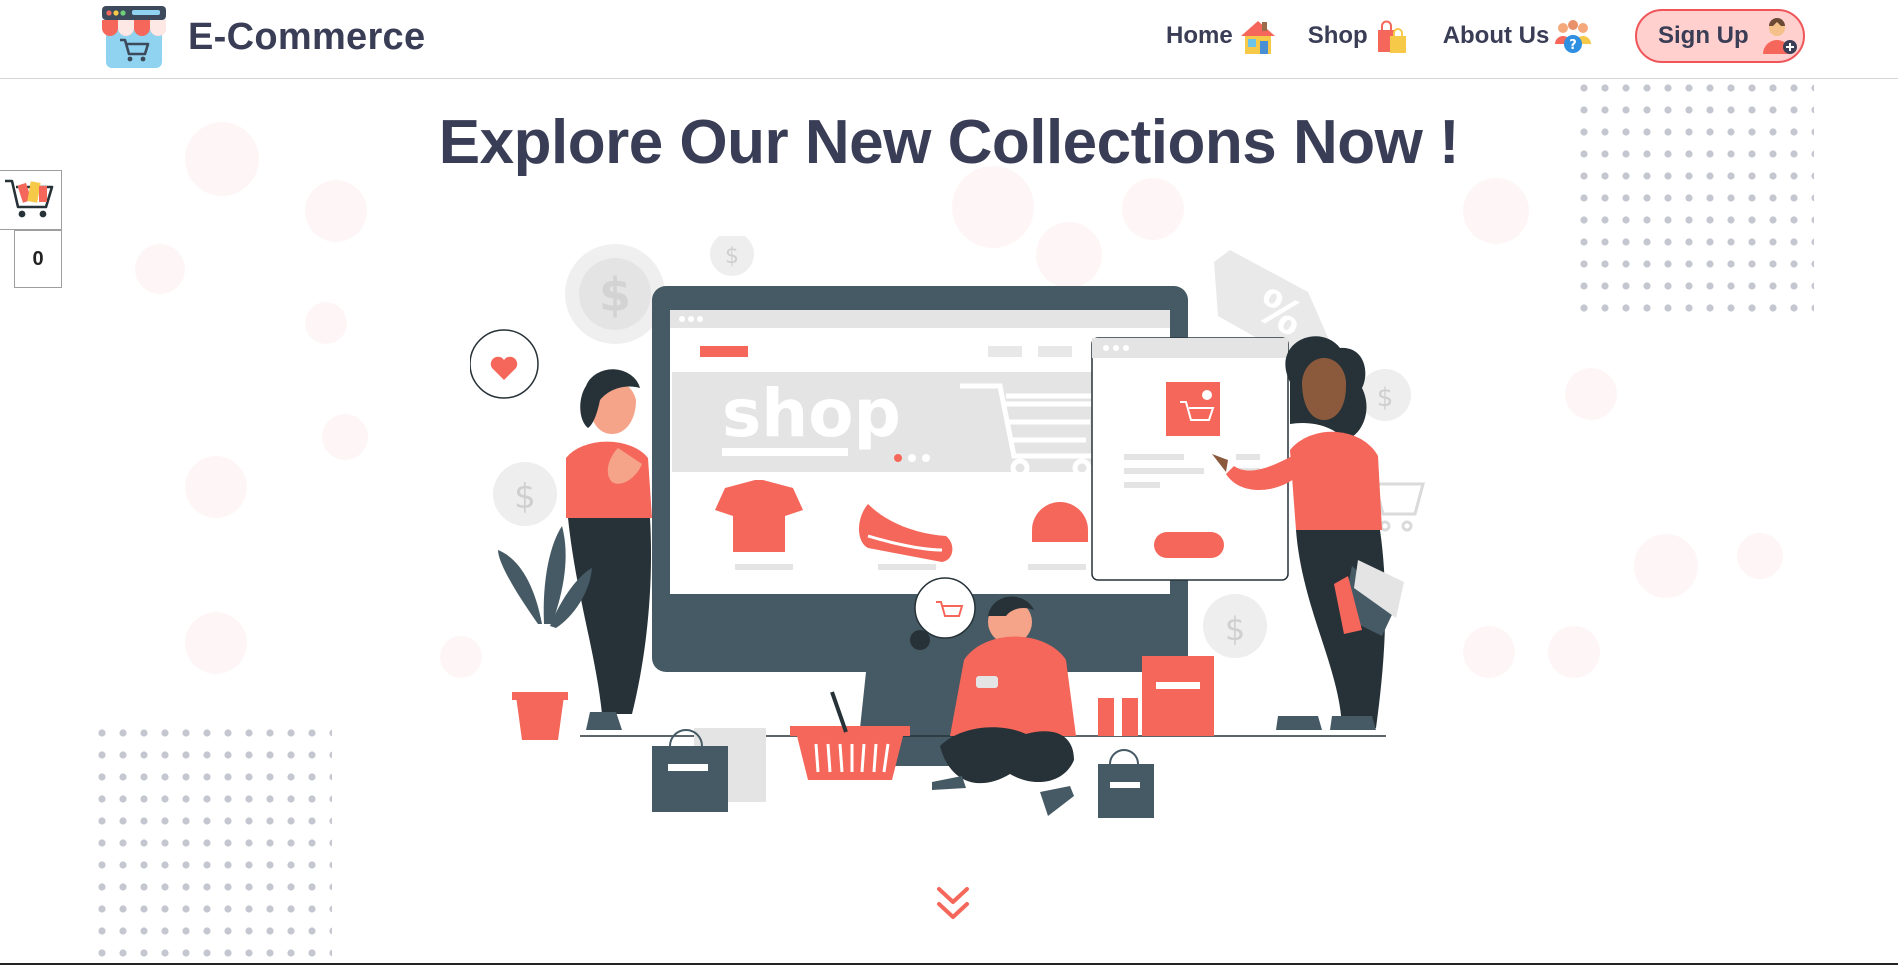  I want to click on signup-label: Sign Up, so click(1703, 35).